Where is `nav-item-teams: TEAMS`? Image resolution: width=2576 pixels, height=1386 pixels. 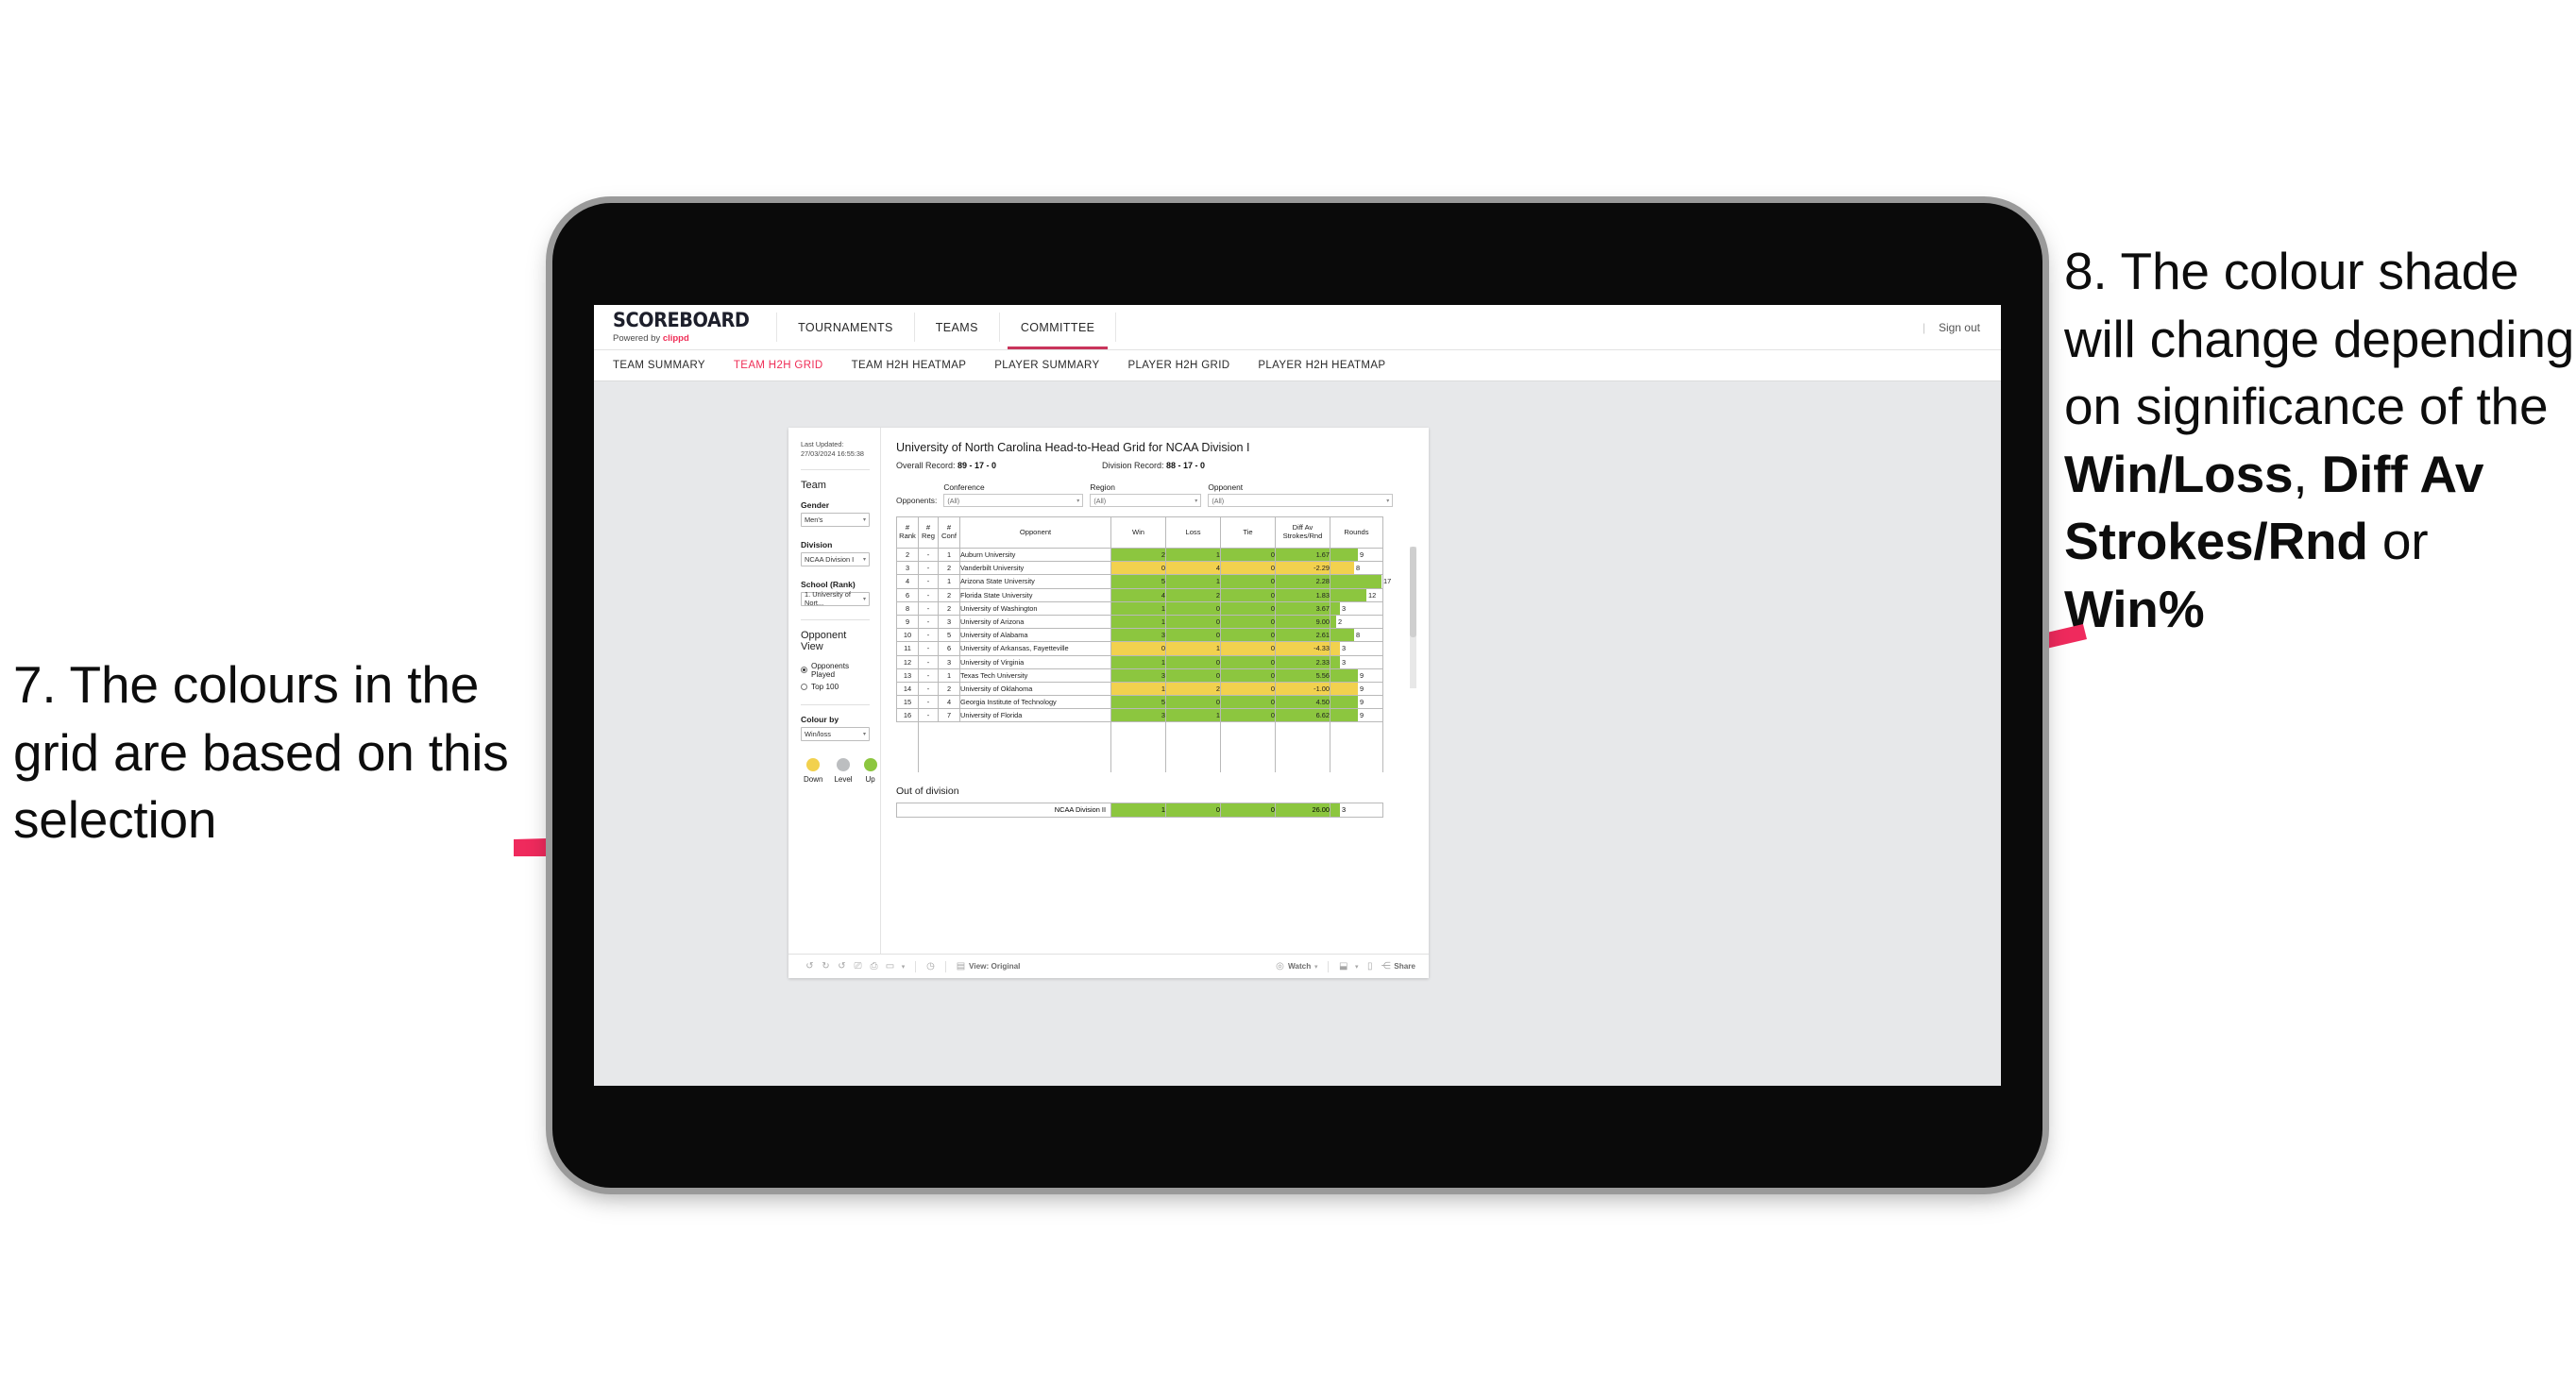
nav-item-teams: TEAMS is located at coordinates (957, 327).